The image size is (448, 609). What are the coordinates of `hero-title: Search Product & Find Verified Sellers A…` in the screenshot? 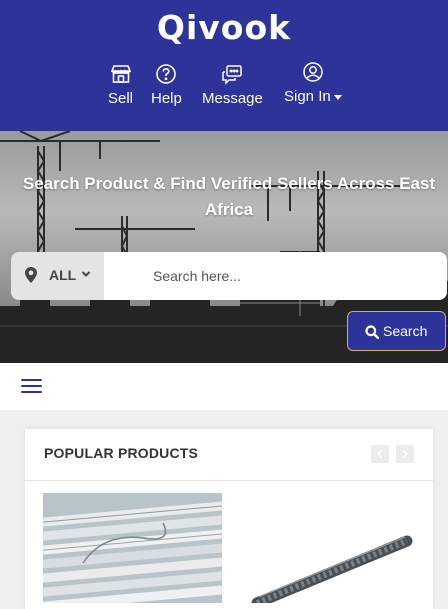 It's located at (229, 196).